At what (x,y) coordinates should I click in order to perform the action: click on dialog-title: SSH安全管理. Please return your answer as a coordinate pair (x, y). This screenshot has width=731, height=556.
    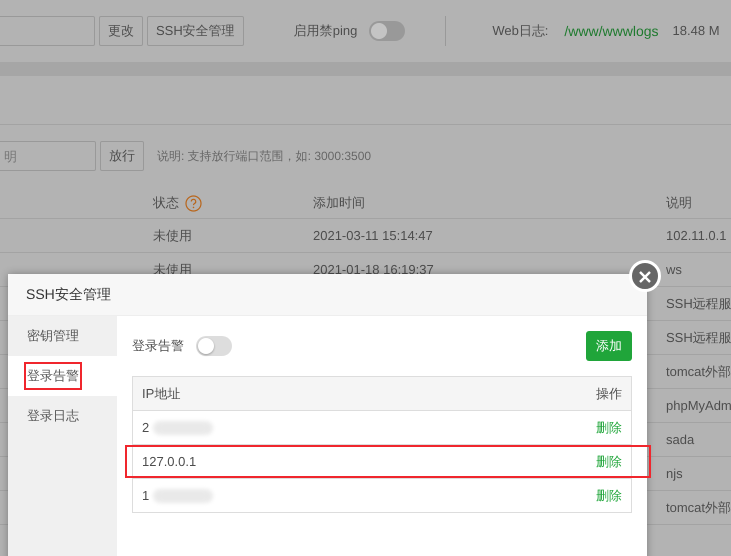
    Looking at the image, I should click on (327, 295).